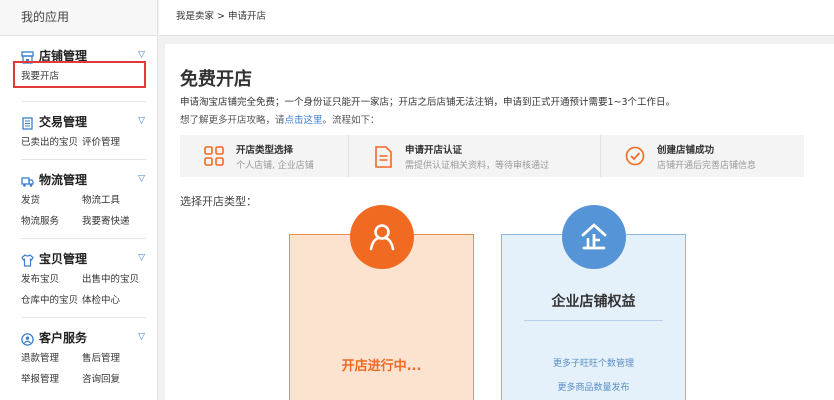 The height and width of the screenshot is (400, 834). I want to click on sidebar-group-trade: 交易管理 ▽ 已卖出的宝贝 评价管理, so click(78, 131).